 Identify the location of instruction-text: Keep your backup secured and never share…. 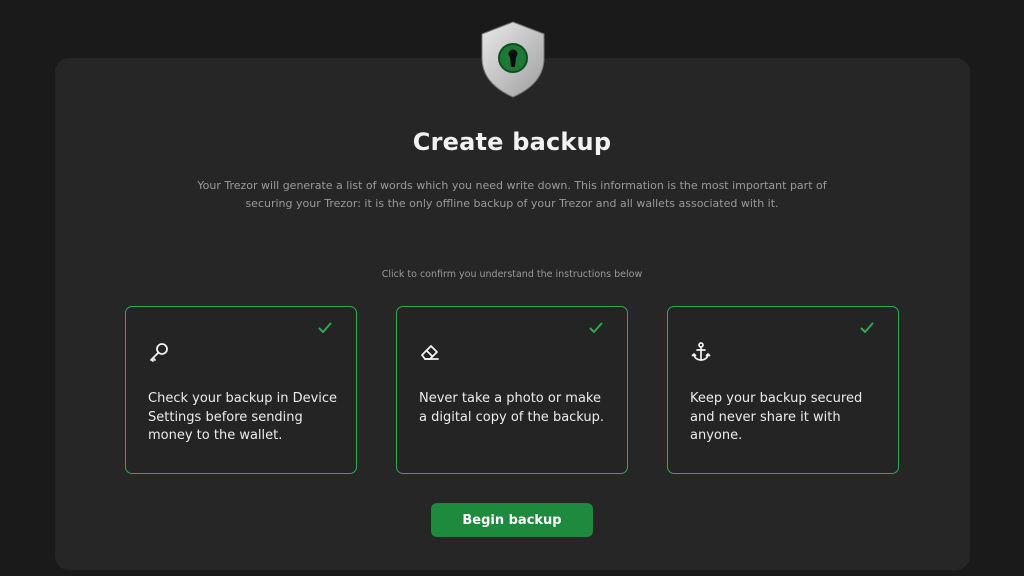
(776, 417).